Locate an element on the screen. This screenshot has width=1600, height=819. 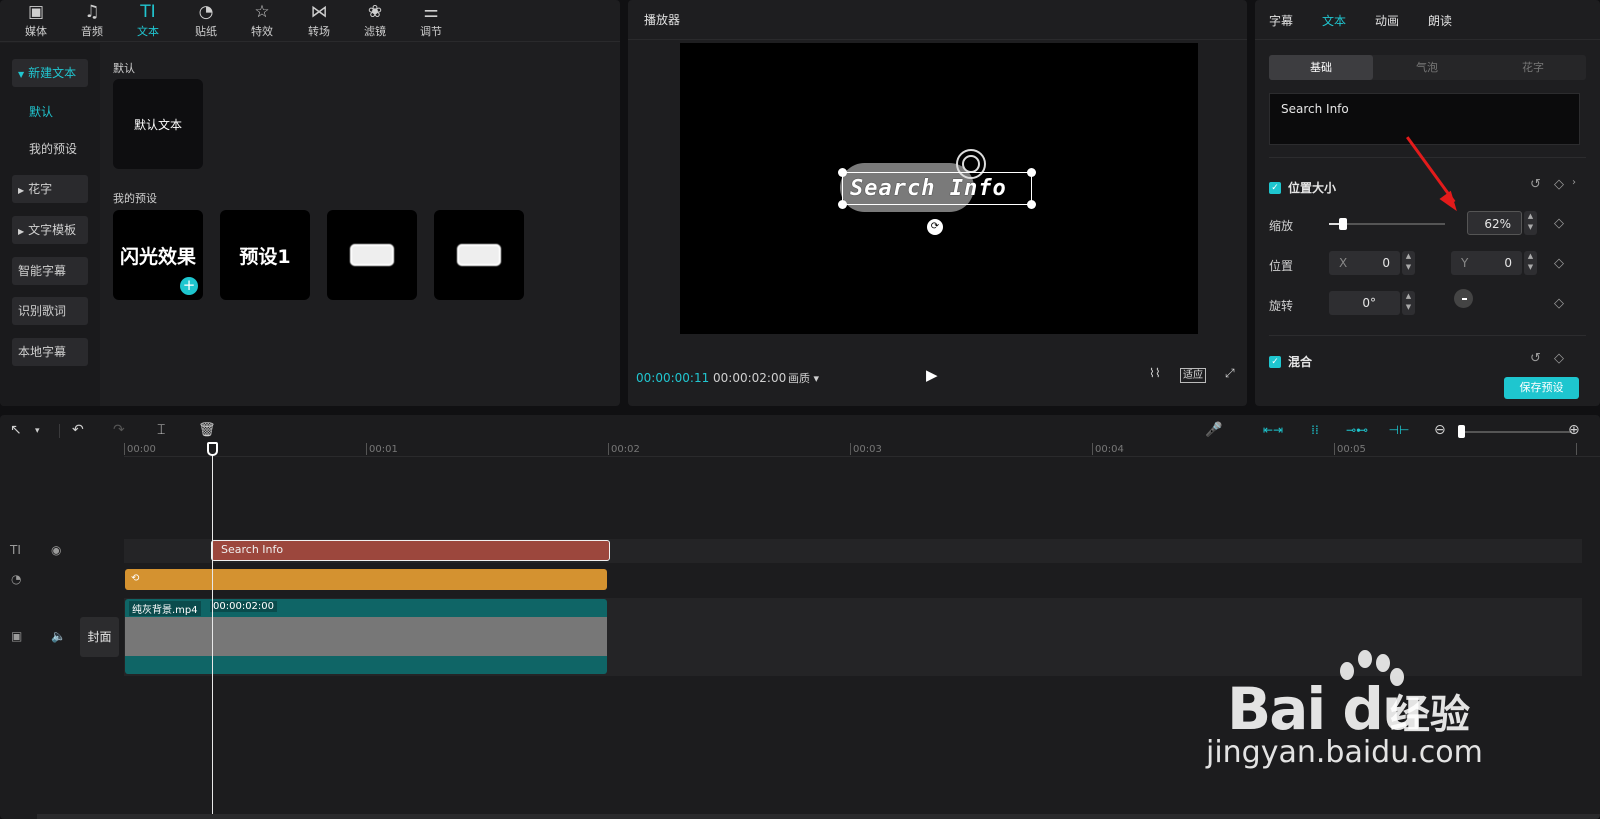
tab-audio: ♫ 音频 is located at coordinates (92, 21).